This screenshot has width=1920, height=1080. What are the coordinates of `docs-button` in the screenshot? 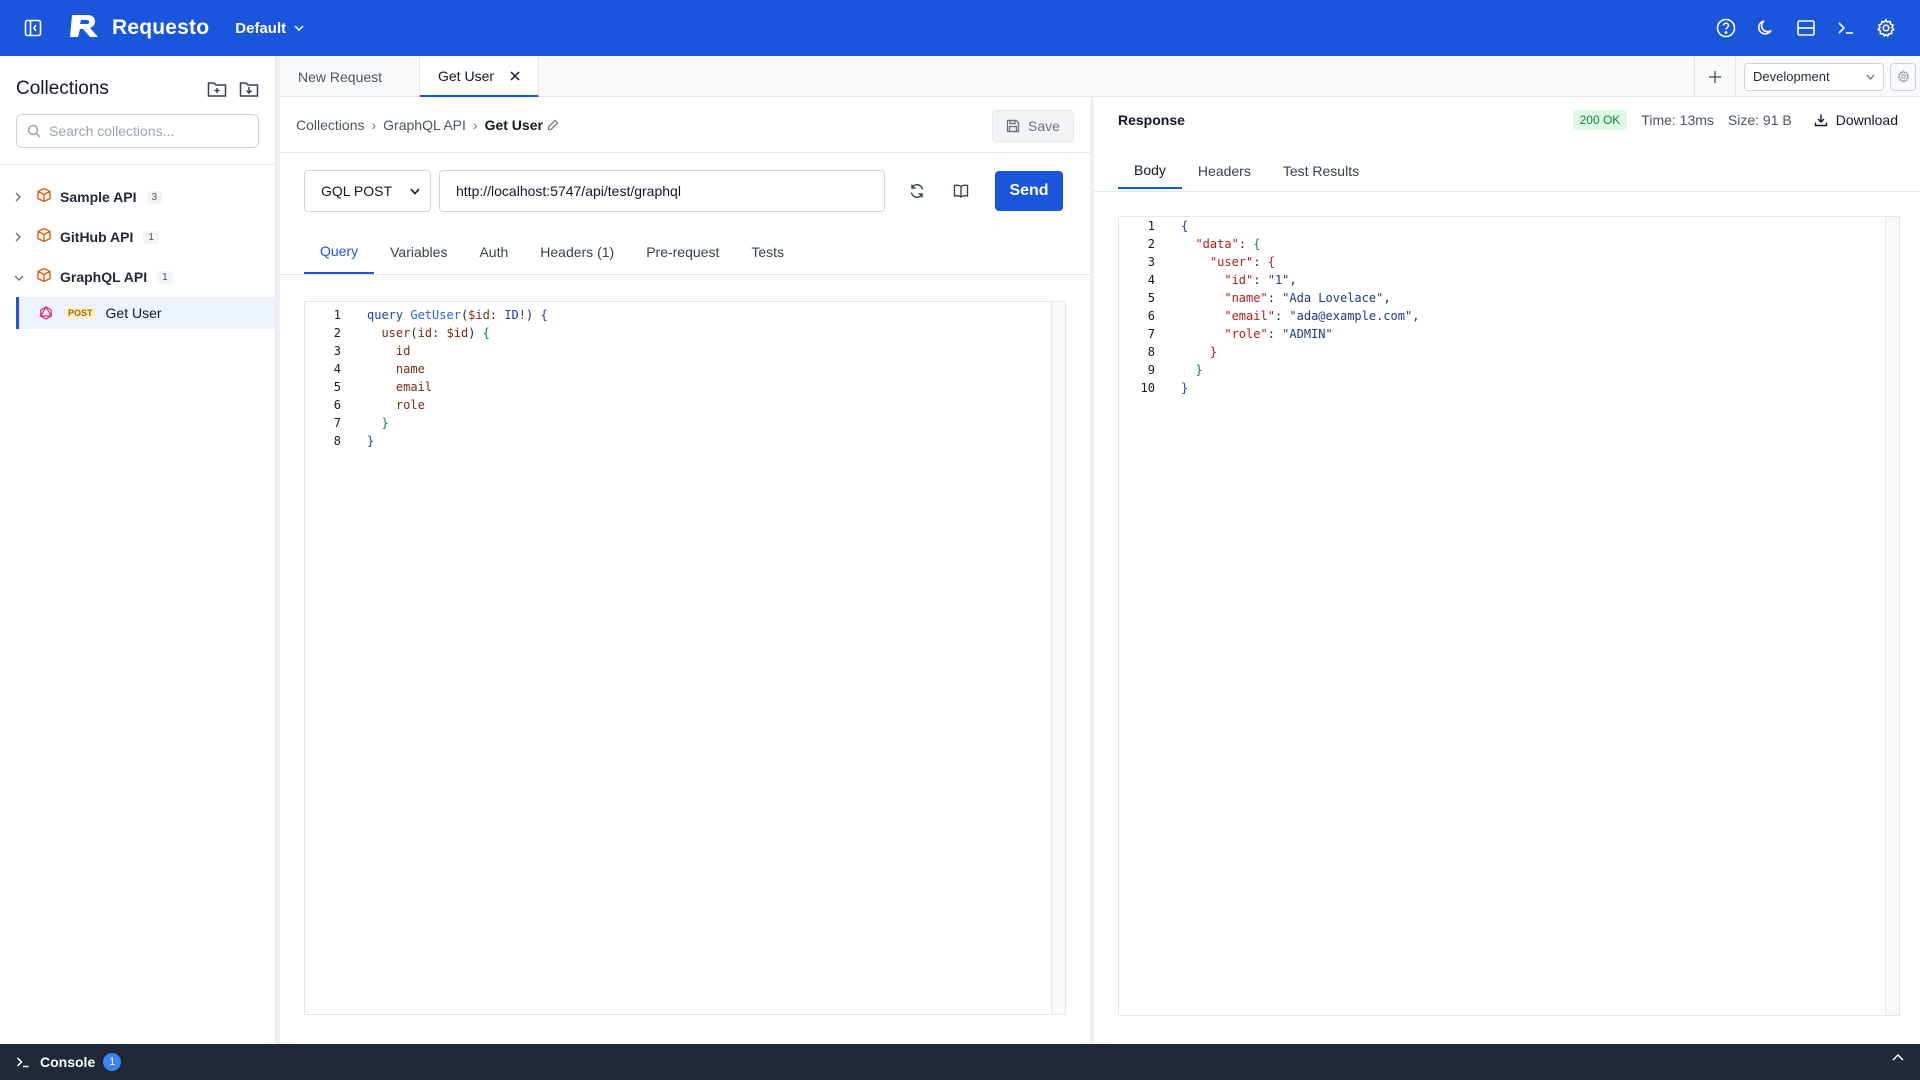 It's located at (961, 191).